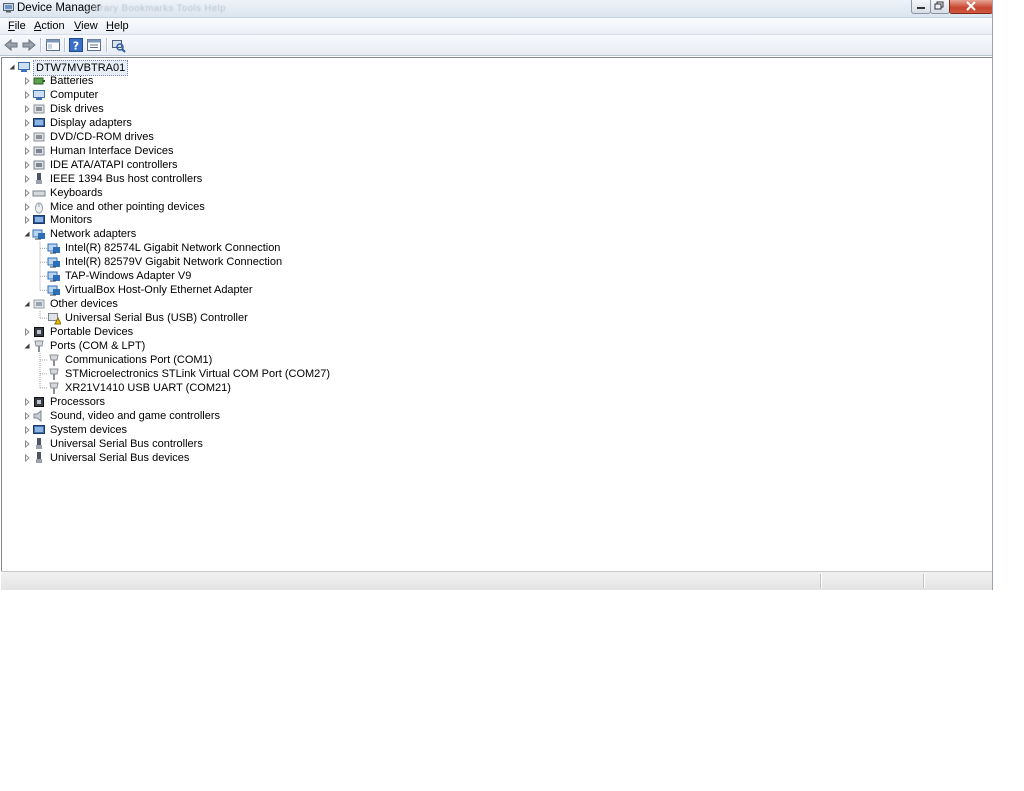 Image resolution: width=1024 pixels, height=791 pixels. I want to click on unknown-device-icon, so click(39, 304).